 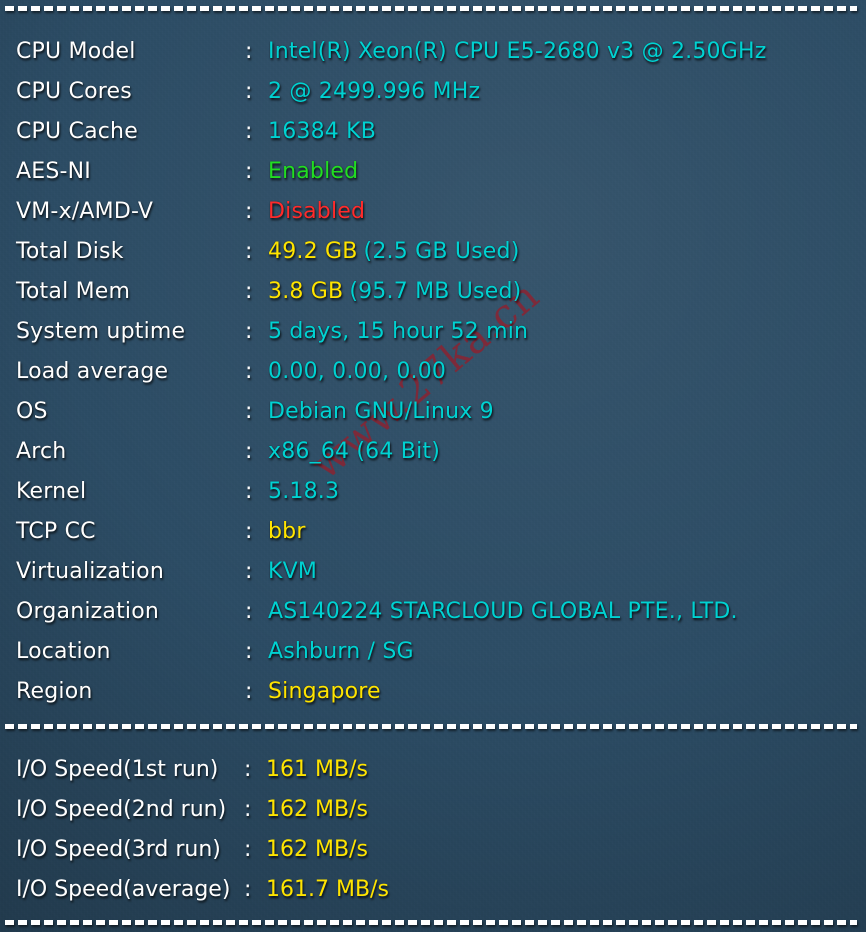 I want to click on io-speed-value: 161.7 MB/s, so click(x=327, y=889).